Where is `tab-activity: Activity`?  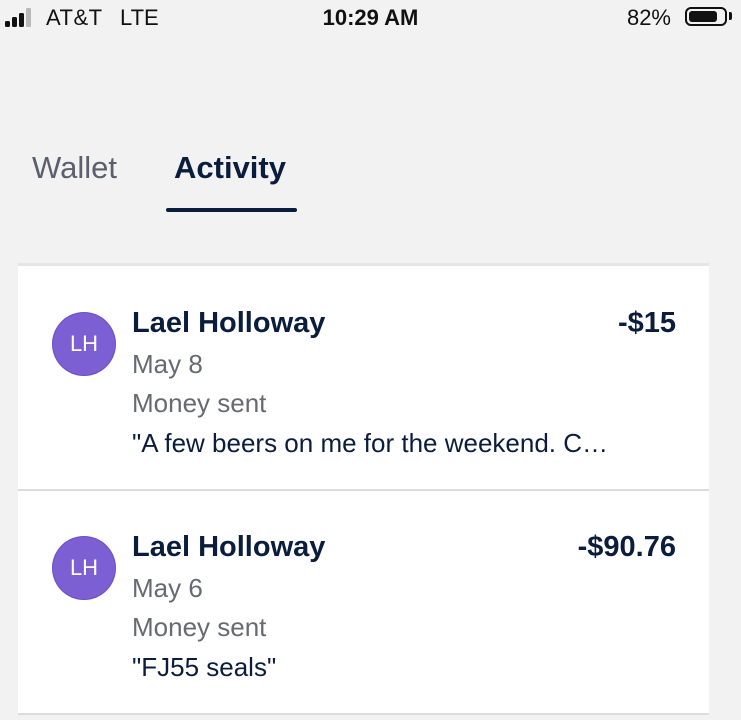
tab-activity: Activity is located at coordinates (230, 168).